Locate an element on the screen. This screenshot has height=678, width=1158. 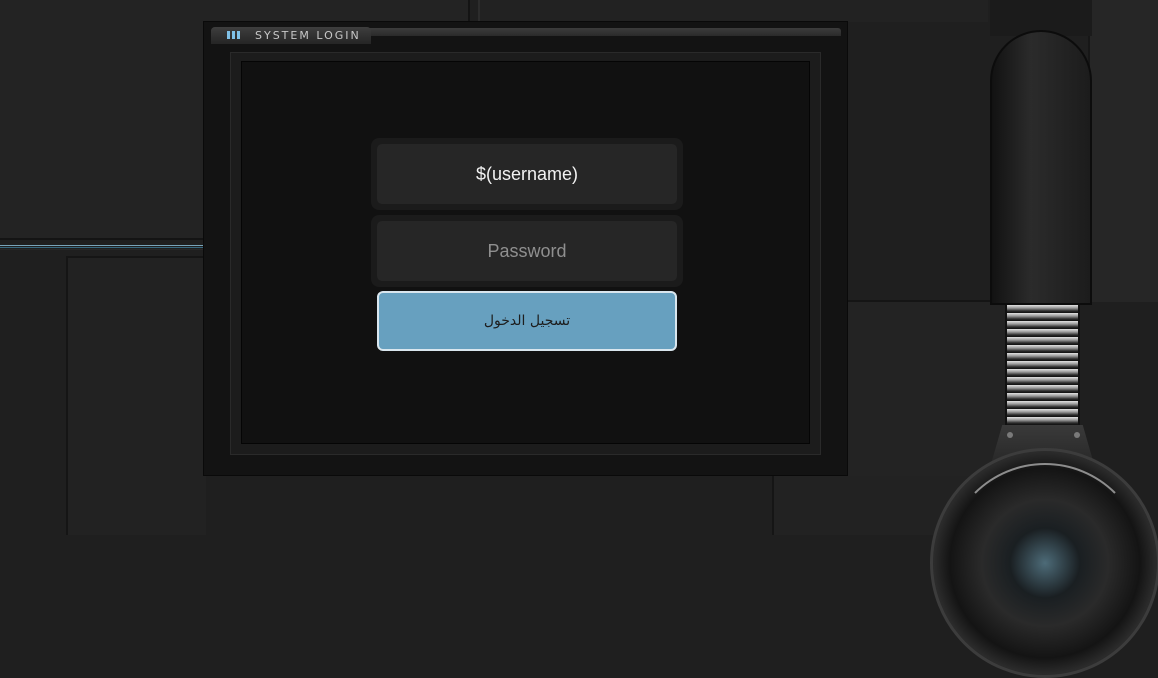
decorative-cable is located at coordinates (106, 248).